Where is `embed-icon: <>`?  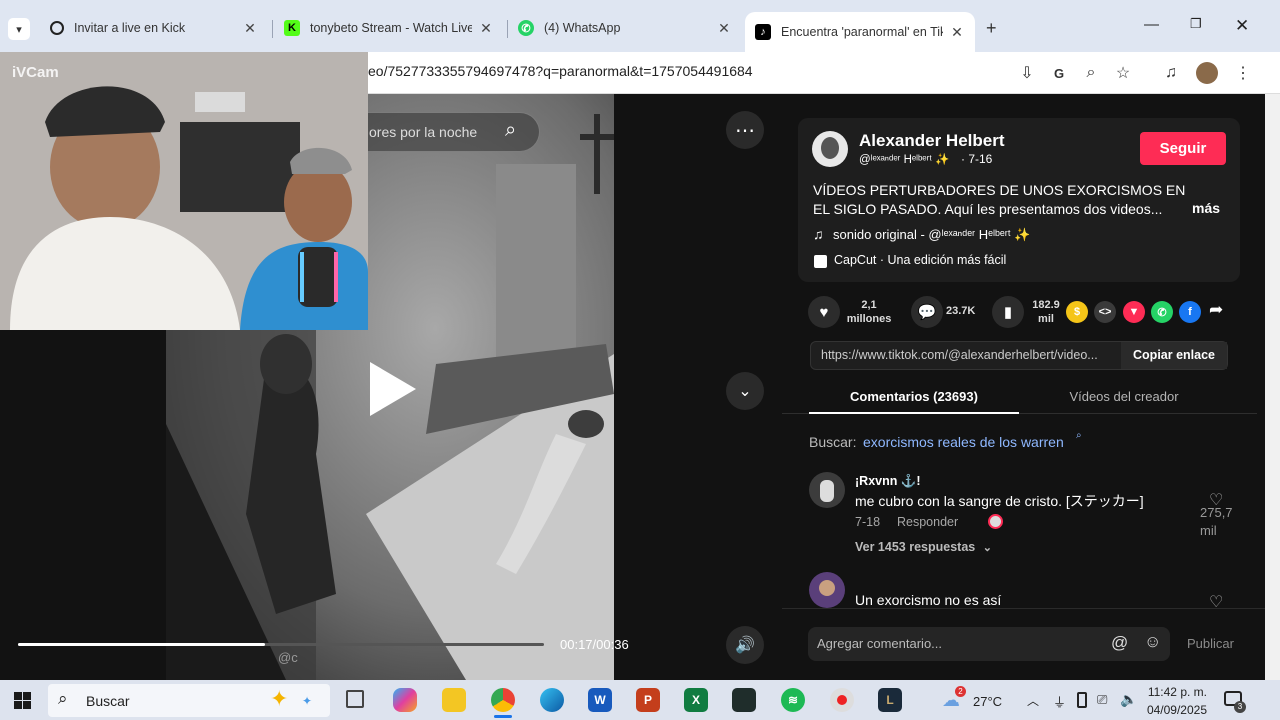
embed-icon: <> is located at coordinates (1105, 312).